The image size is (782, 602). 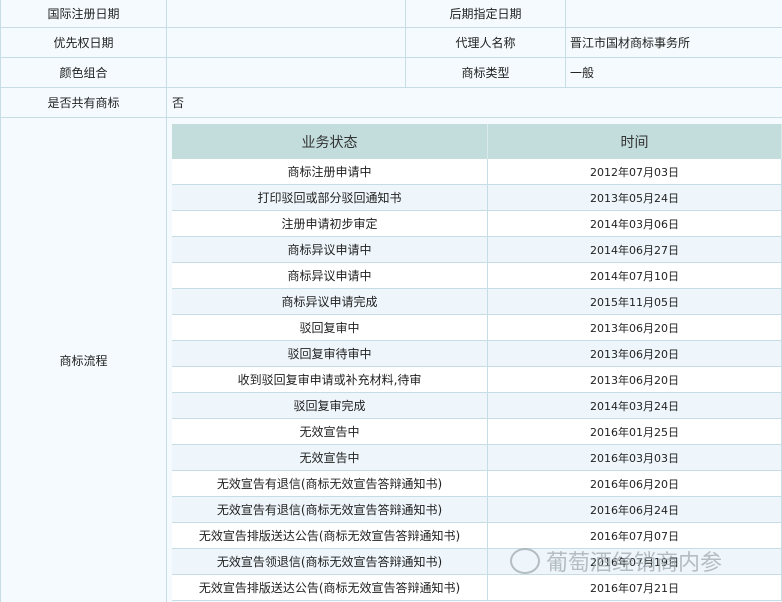 I want to click on time-cell: 2016年07月19日, so click(x=635, y=561).